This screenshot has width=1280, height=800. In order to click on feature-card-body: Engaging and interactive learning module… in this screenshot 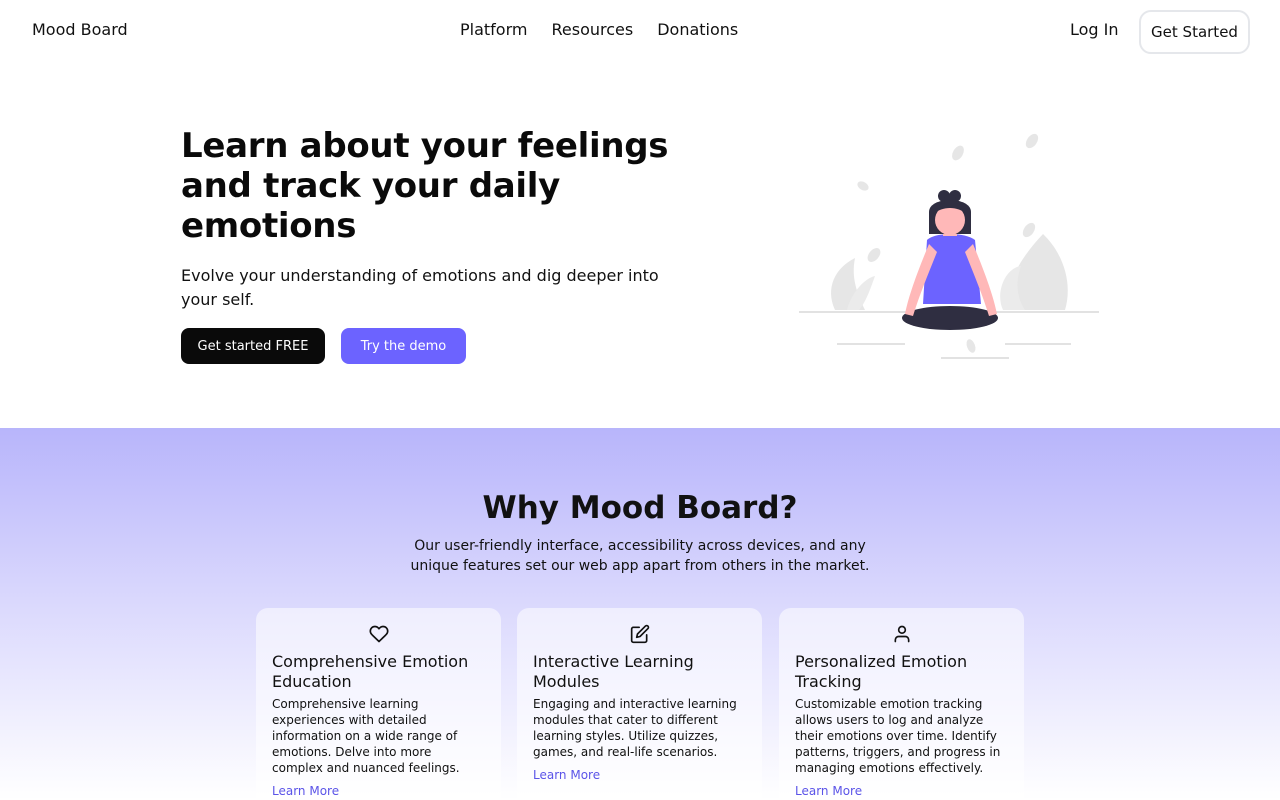, I will do `click(635, 728)`.